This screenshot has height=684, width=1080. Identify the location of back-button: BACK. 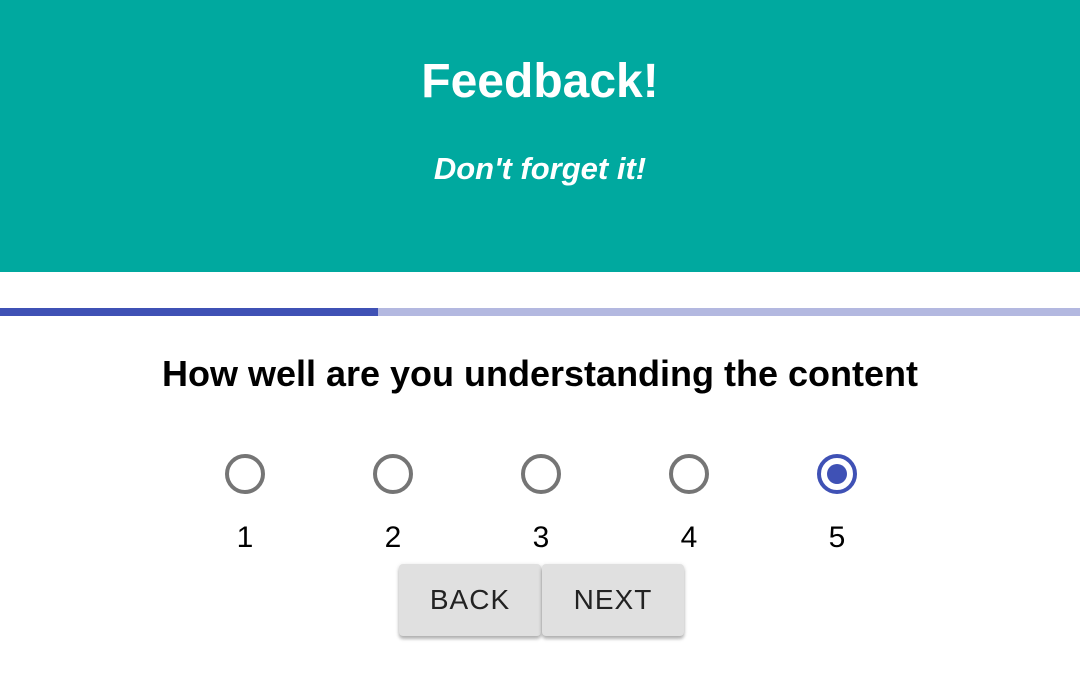
(470, 600).